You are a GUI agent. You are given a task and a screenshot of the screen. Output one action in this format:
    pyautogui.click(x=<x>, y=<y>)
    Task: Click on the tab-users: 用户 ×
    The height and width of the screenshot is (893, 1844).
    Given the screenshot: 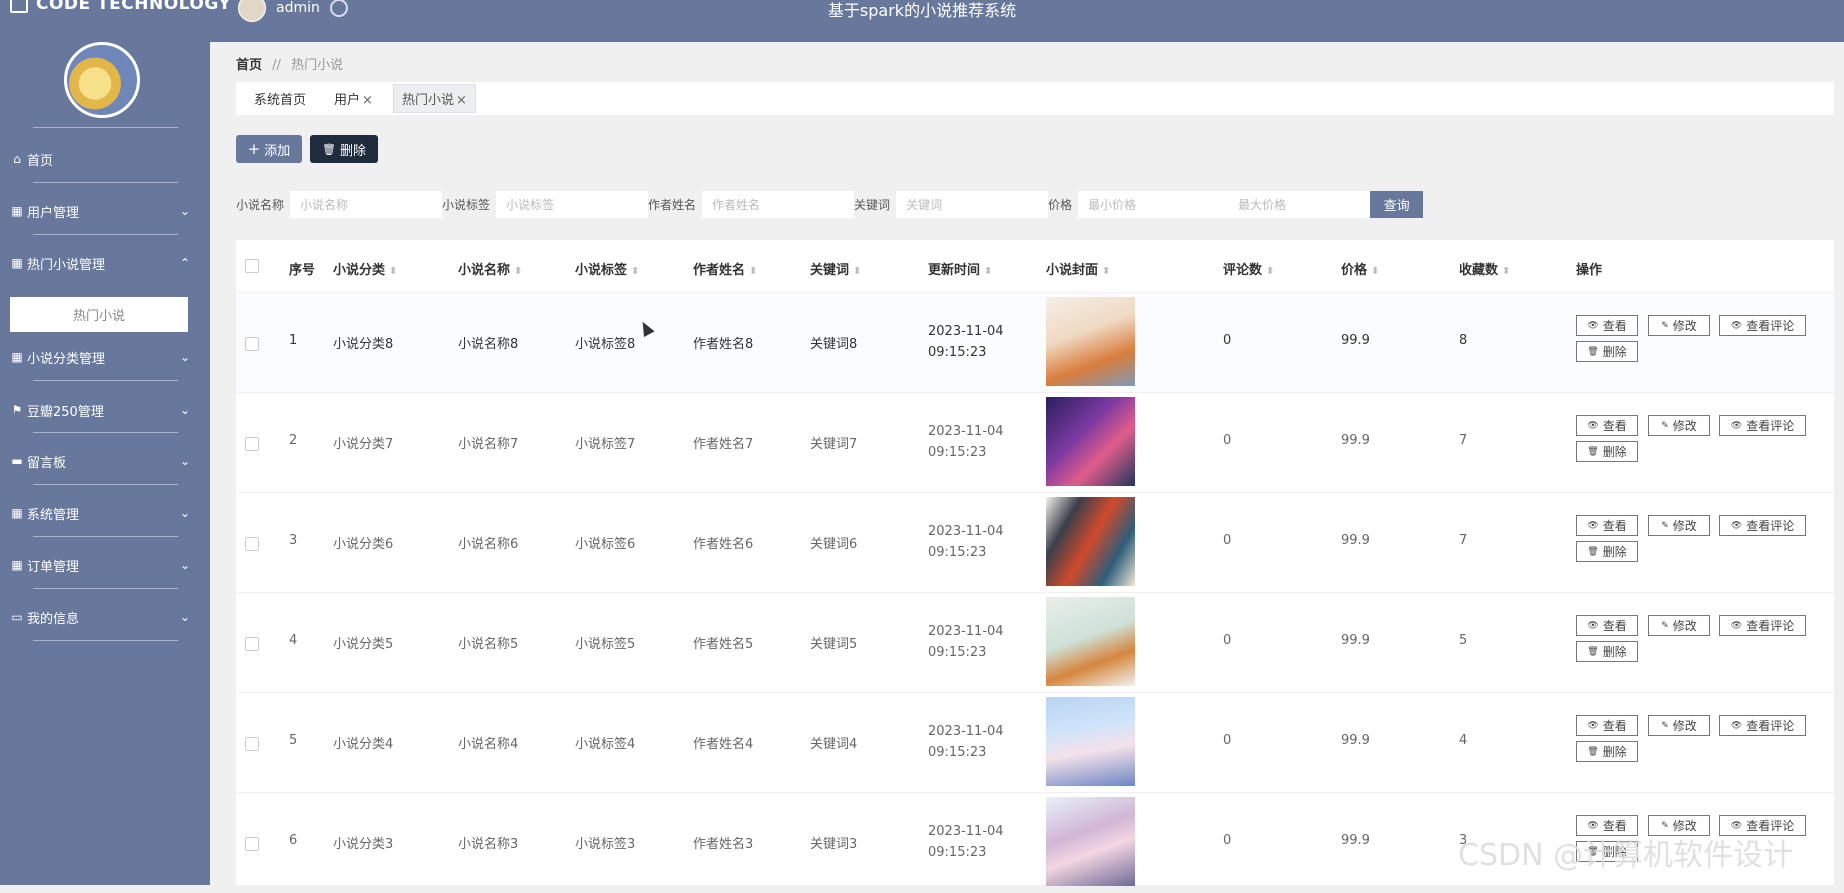 What is the action you would take?
    pyautogui.click(x=353, y=98)
    